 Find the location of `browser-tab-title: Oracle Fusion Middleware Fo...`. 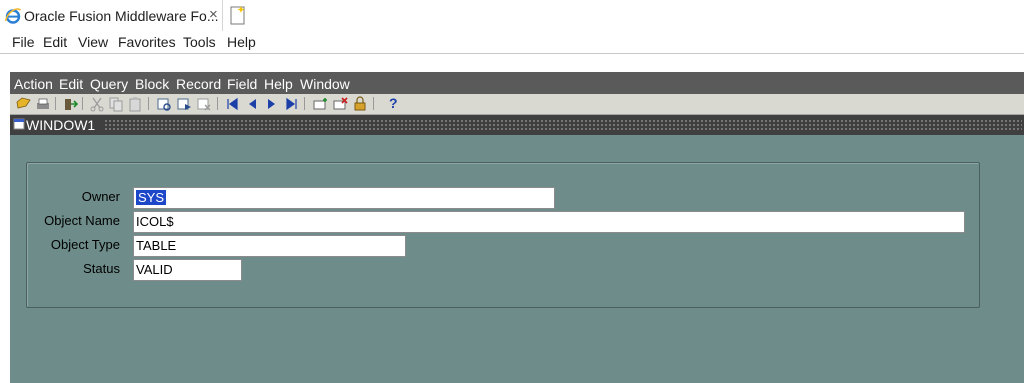

browser-tab-title: Oracle Fusion Middleware Fo... is located at coordinates (121, 16).